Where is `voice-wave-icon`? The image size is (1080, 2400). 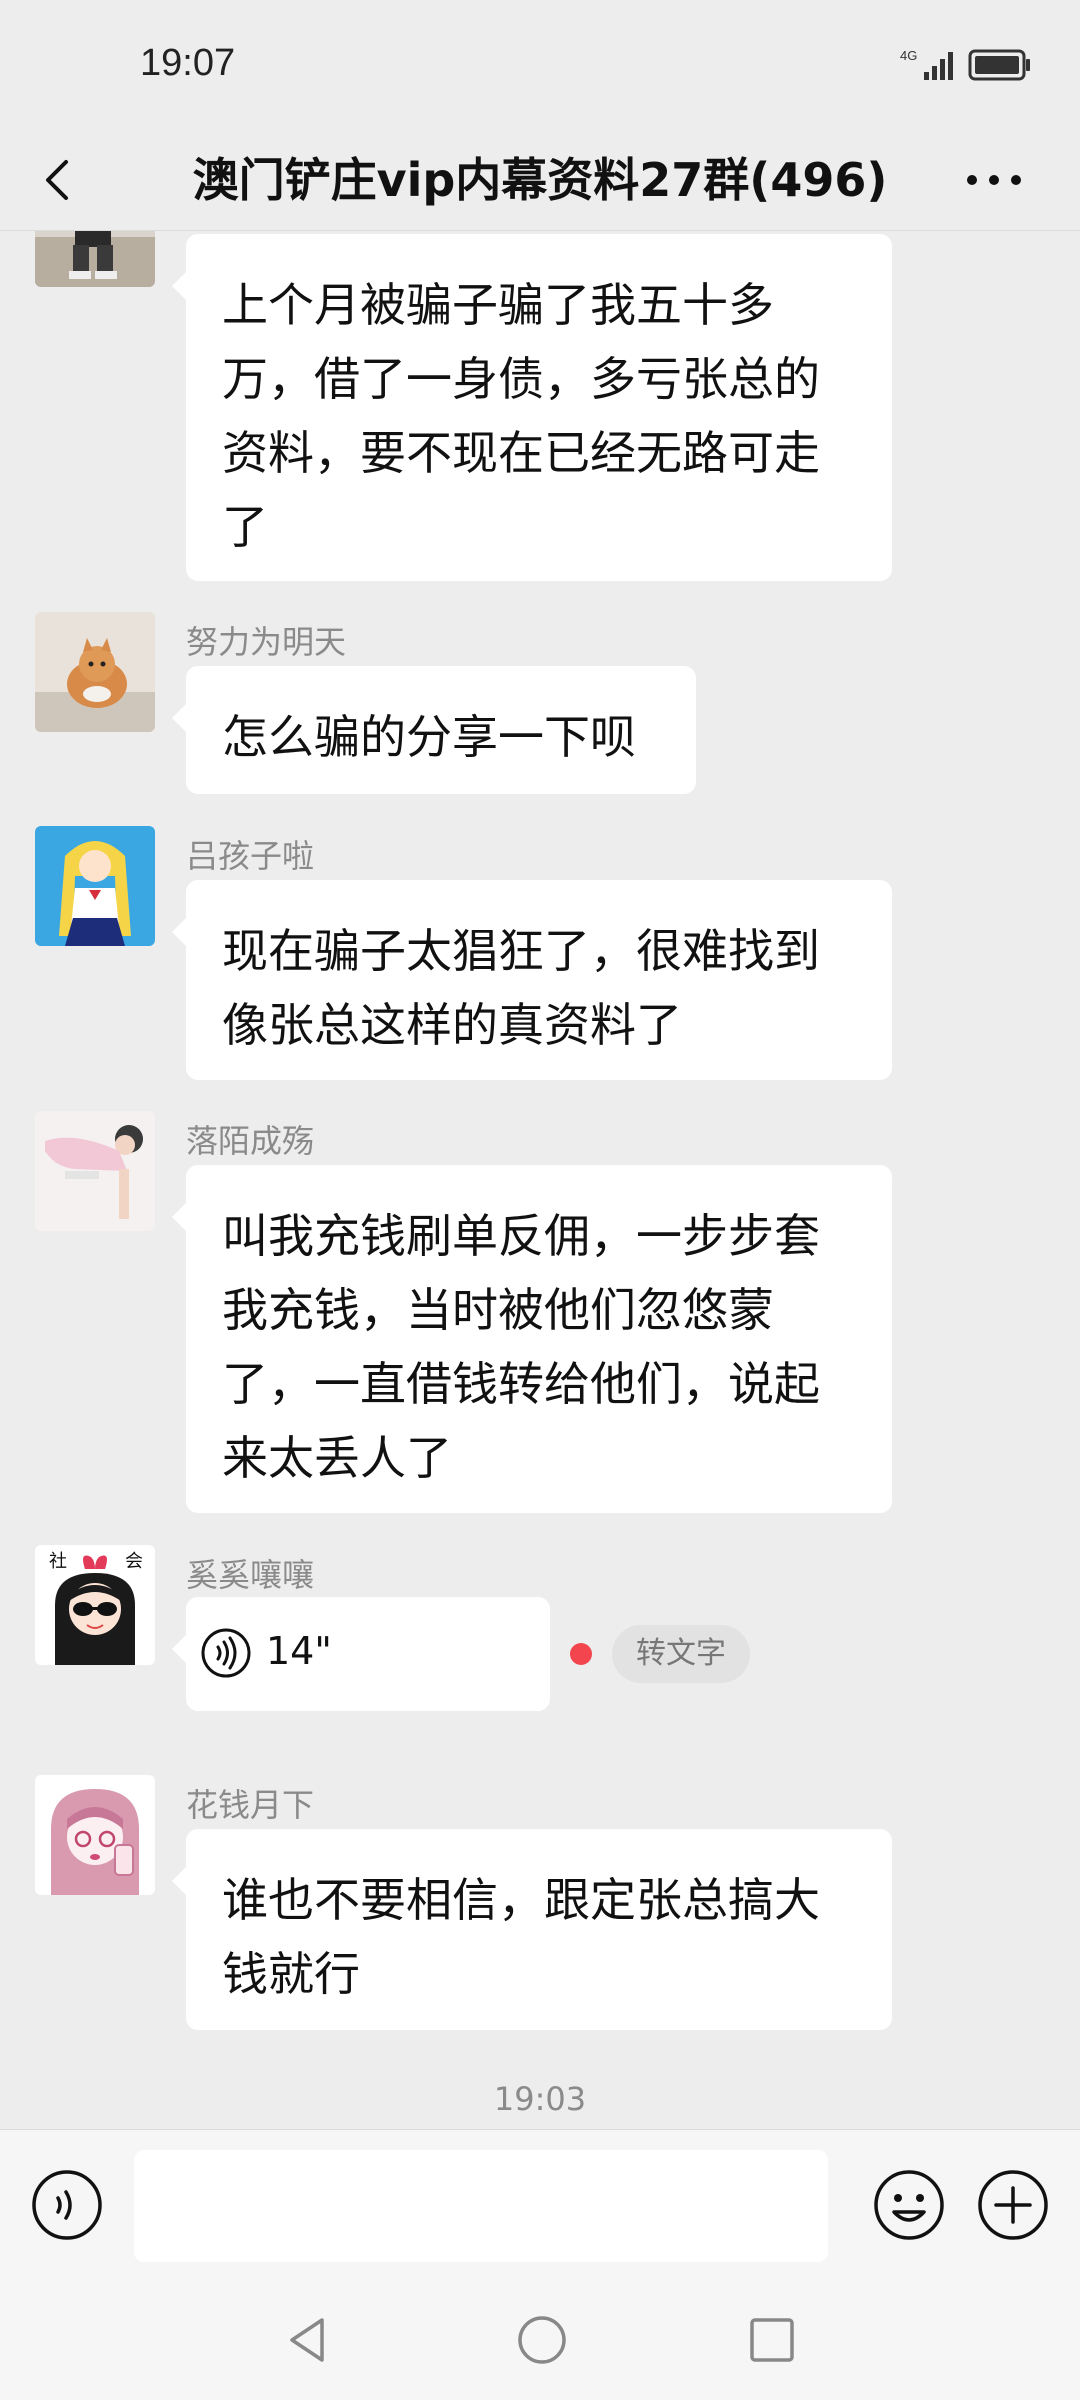 voice-wave-icon is located at coordinates (226, 1653).